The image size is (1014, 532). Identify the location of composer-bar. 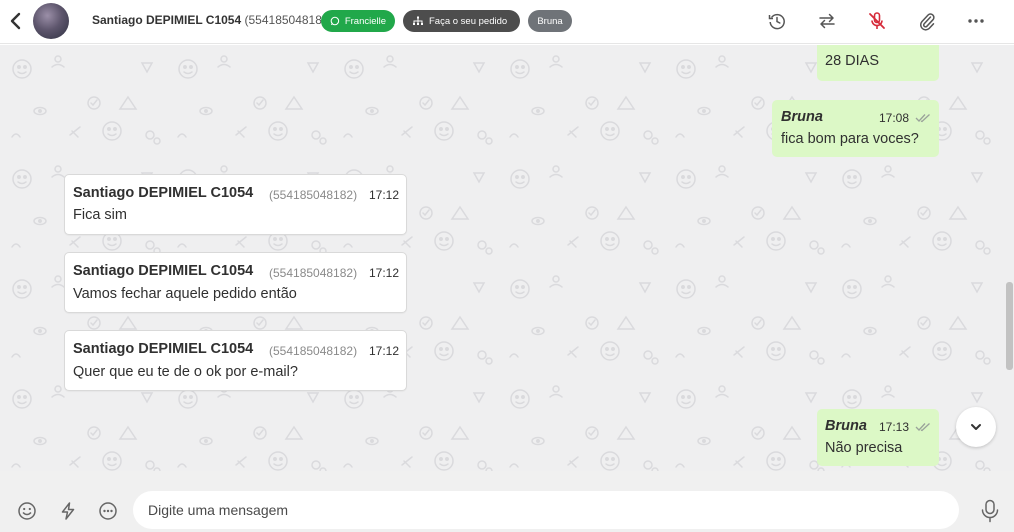
(507, 501).